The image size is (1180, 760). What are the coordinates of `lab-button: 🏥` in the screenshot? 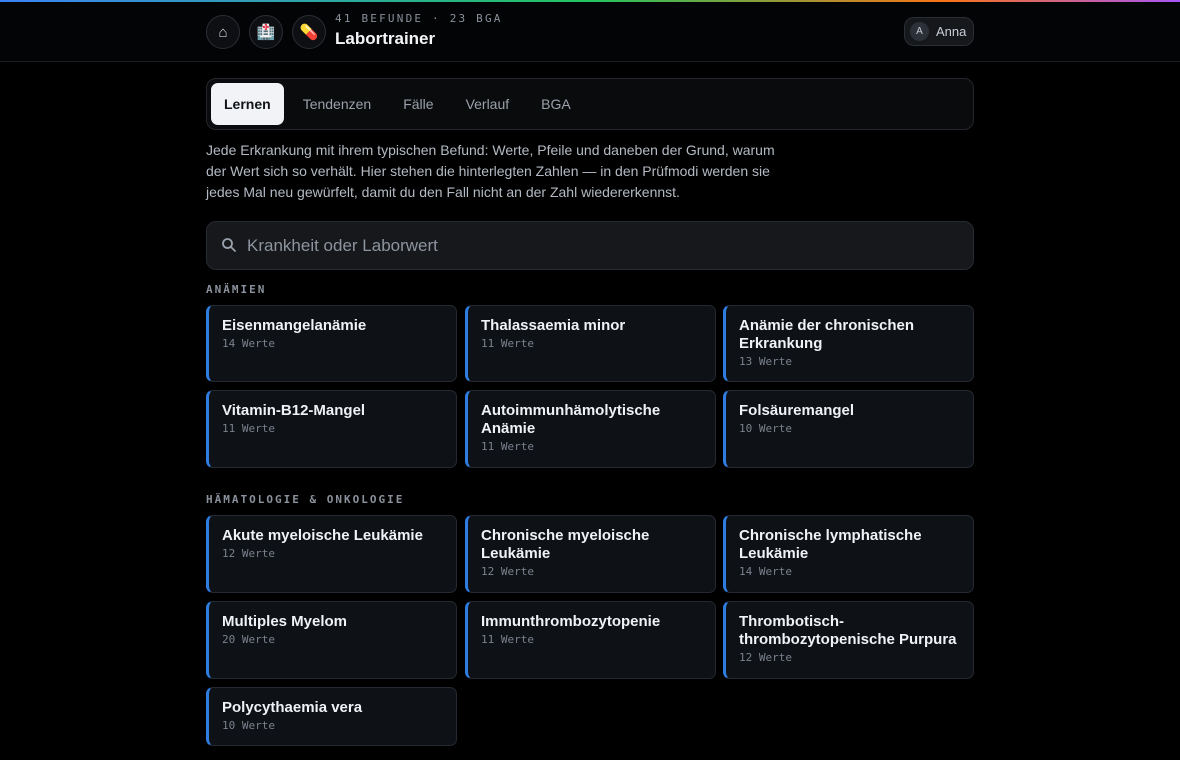 It's located at (266, 32).